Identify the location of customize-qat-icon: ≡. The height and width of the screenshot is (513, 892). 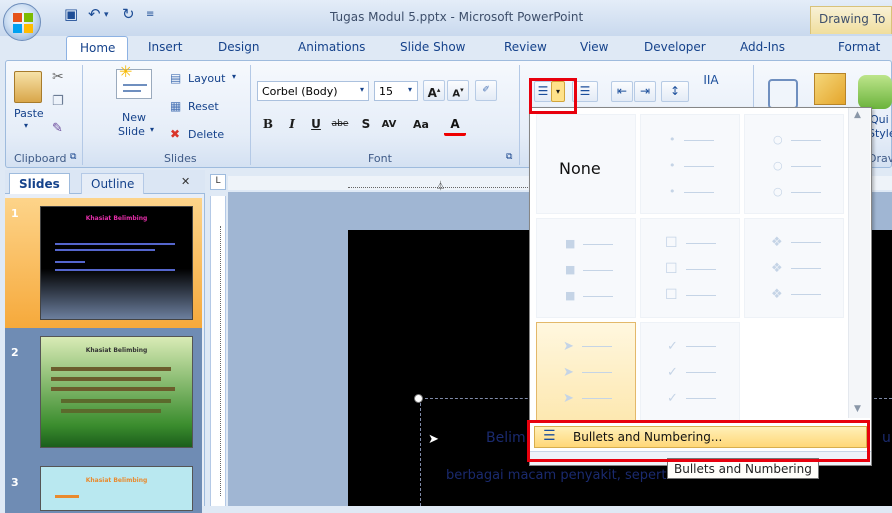
(150, 14).